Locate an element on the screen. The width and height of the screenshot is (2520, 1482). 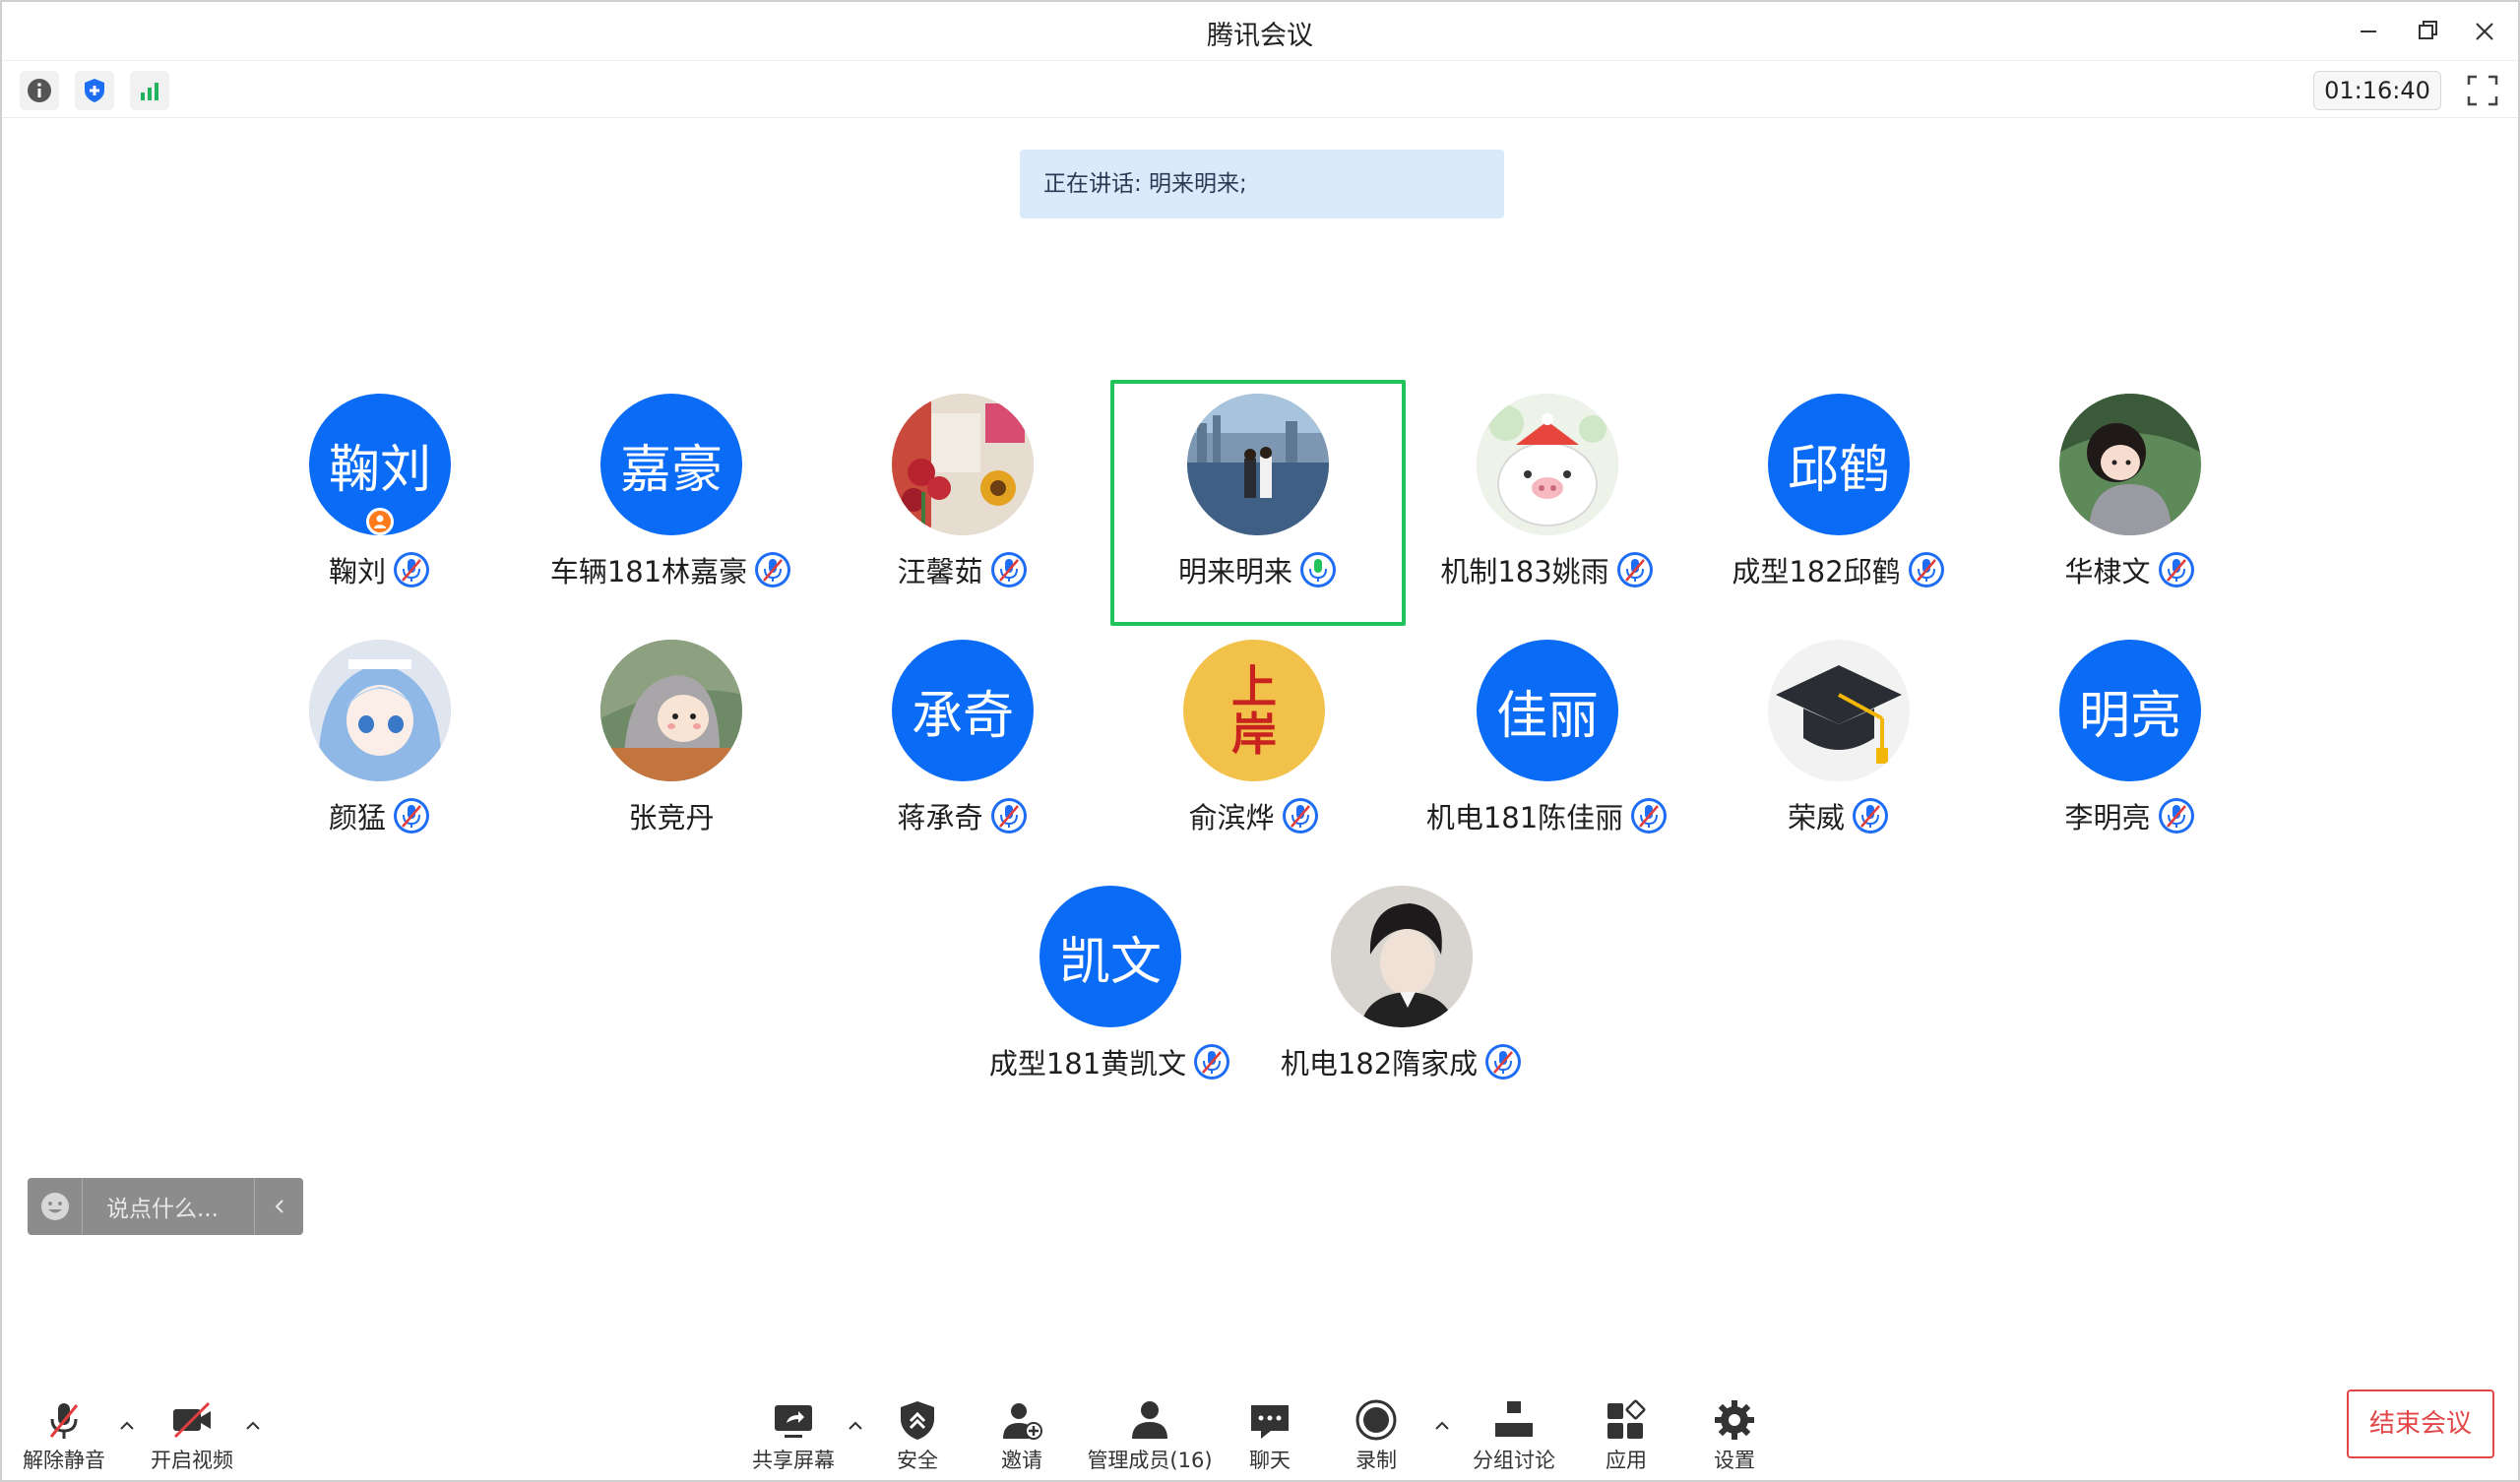
security-button: 安全 is located at coordinates (917, 1432).